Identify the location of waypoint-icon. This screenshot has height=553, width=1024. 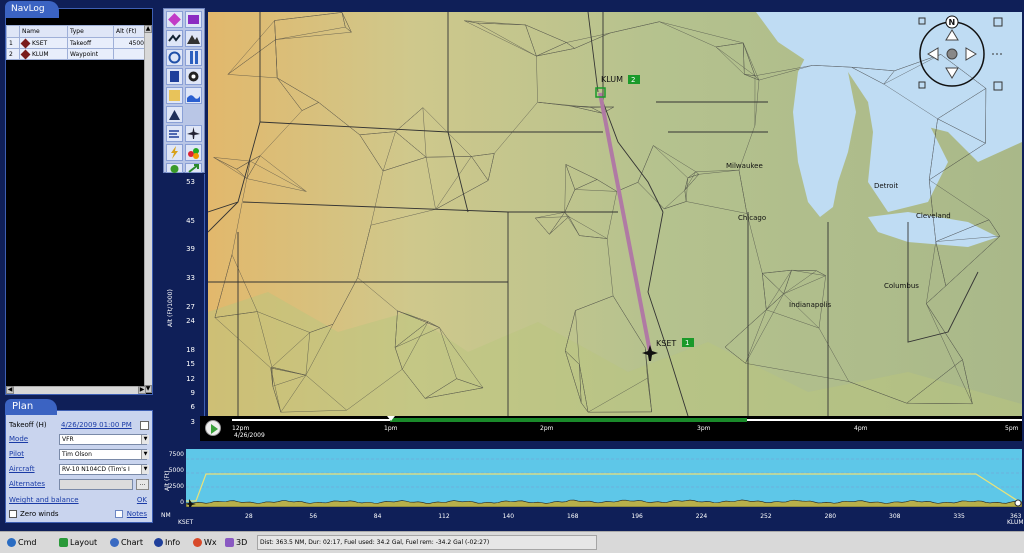
(25, 43).